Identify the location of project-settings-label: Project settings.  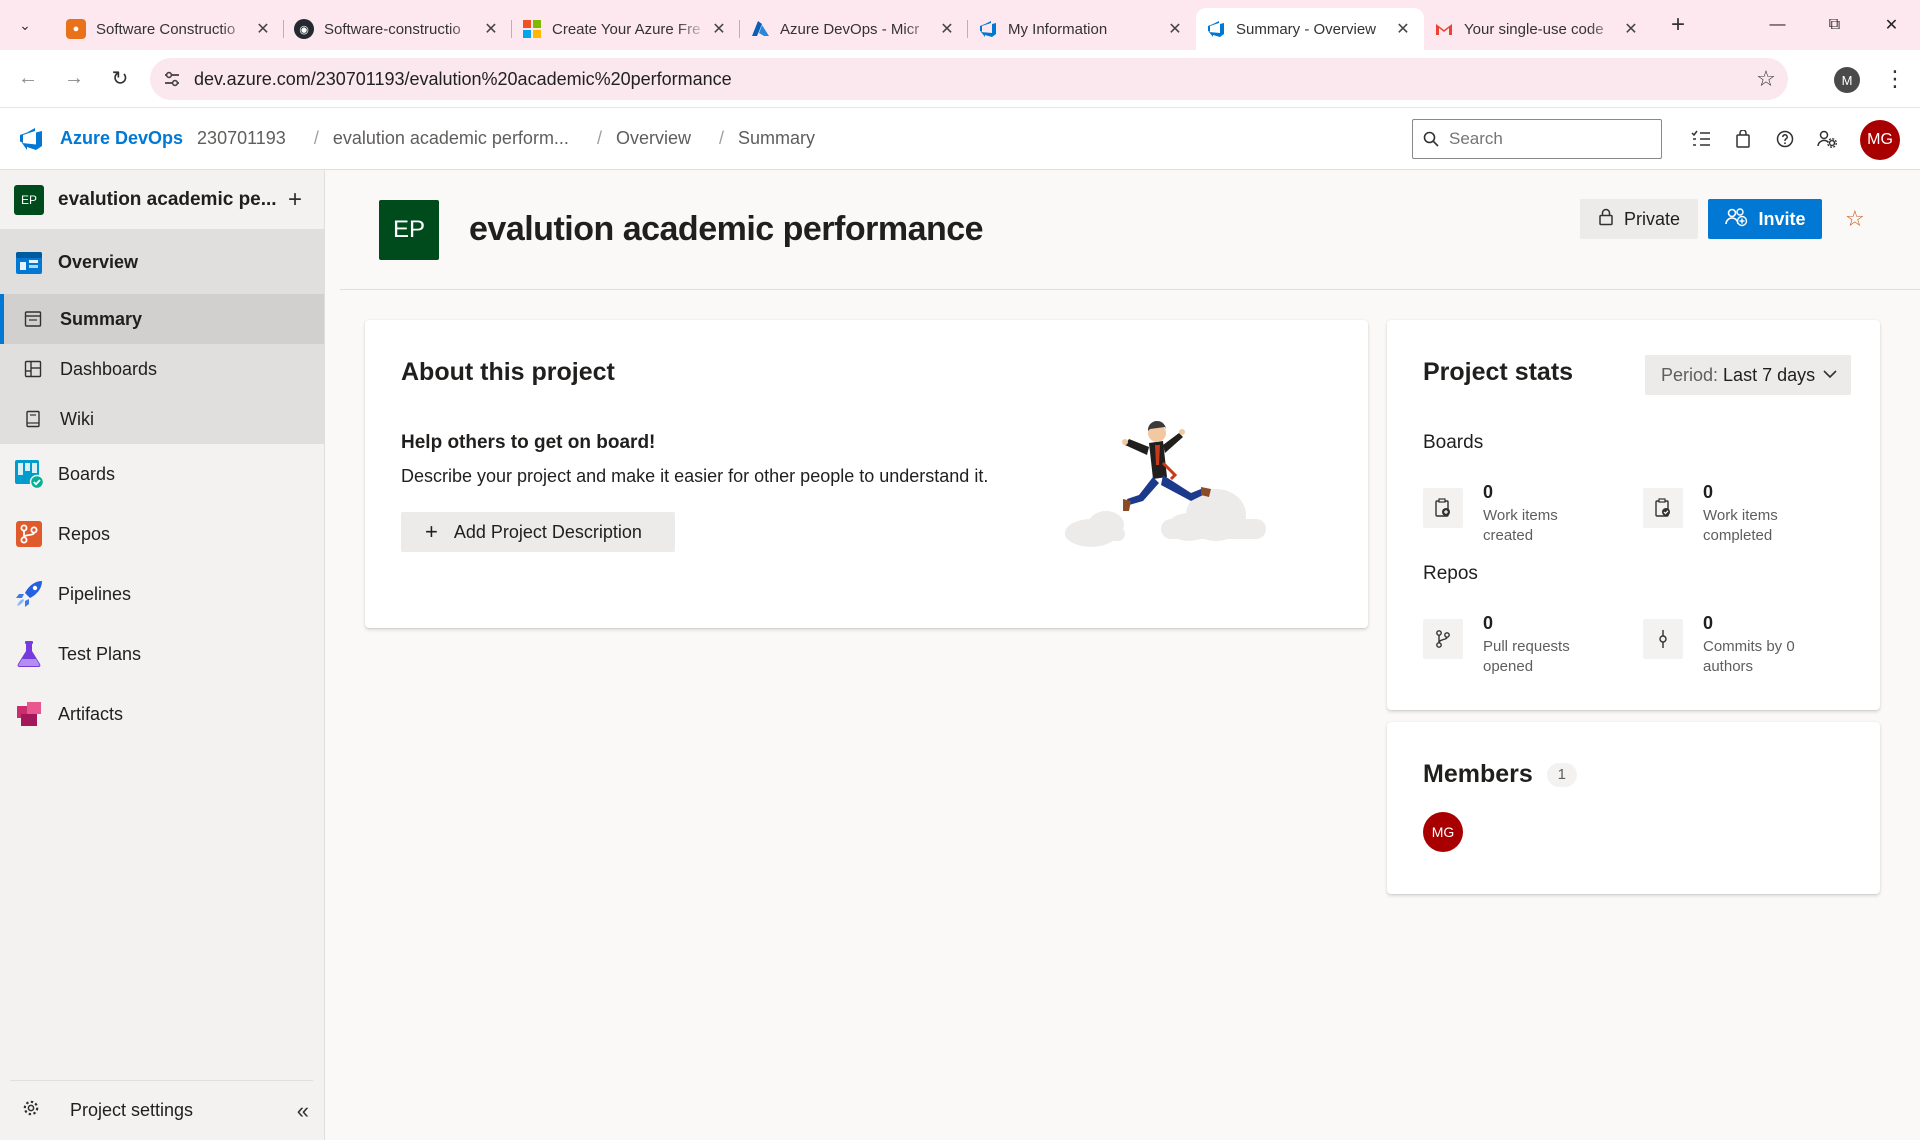
(132, 1110).